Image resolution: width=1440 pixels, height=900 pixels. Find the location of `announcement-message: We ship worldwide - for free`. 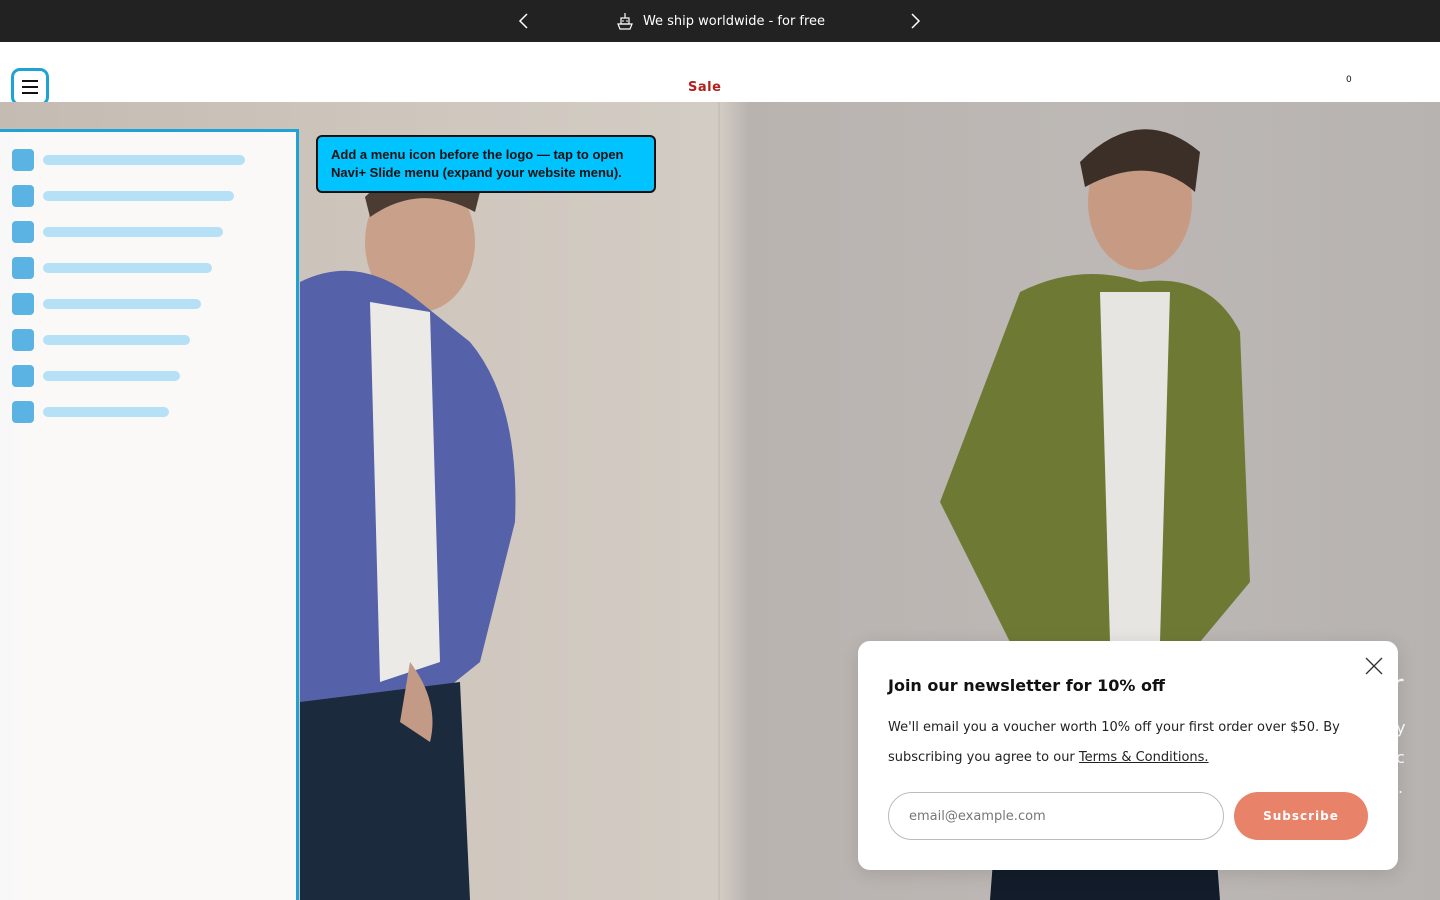

announcement-message: We ship worldwide - for free is located at coordinates (720, 21).